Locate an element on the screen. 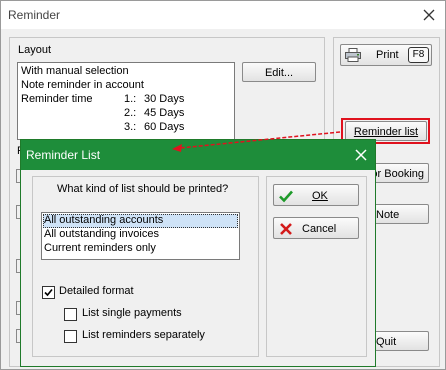 The image size is (446, 370). callout-arrow is located at coordinates (256, 141).